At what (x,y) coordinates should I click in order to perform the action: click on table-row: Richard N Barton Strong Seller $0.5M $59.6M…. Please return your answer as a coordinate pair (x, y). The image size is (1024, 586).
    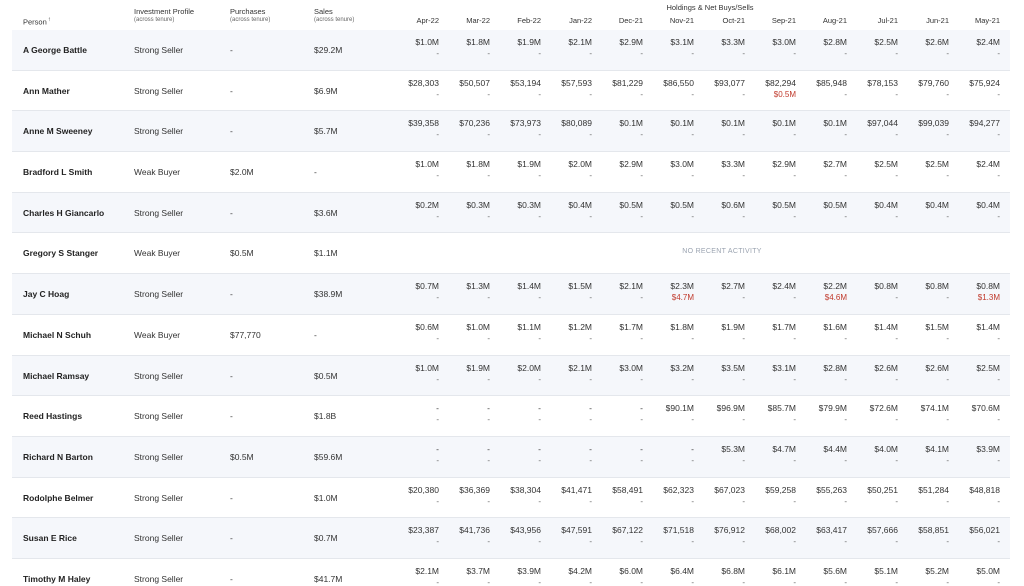
    Looking at the image, I should click on (511, 457).